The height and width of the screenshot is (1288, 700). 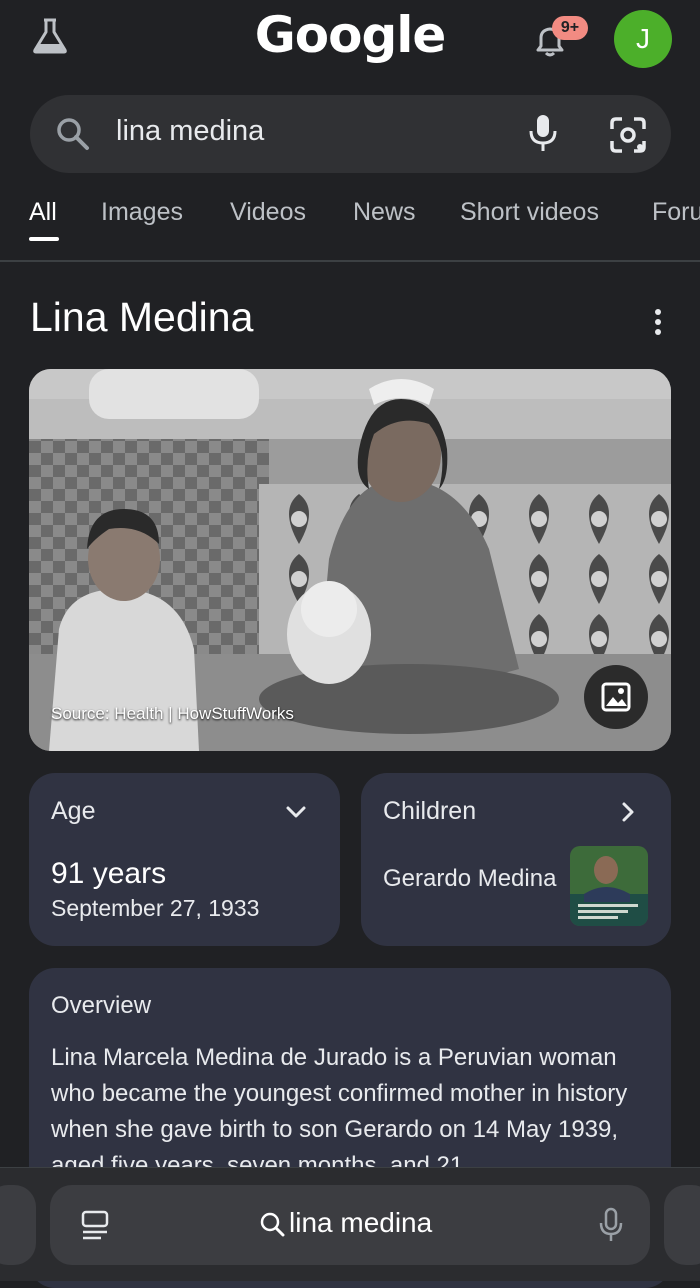 What do you see at coordinates (268, 212) in the screenshot?
I see `tab-videos: Videos` at bounding box center [268, 212].